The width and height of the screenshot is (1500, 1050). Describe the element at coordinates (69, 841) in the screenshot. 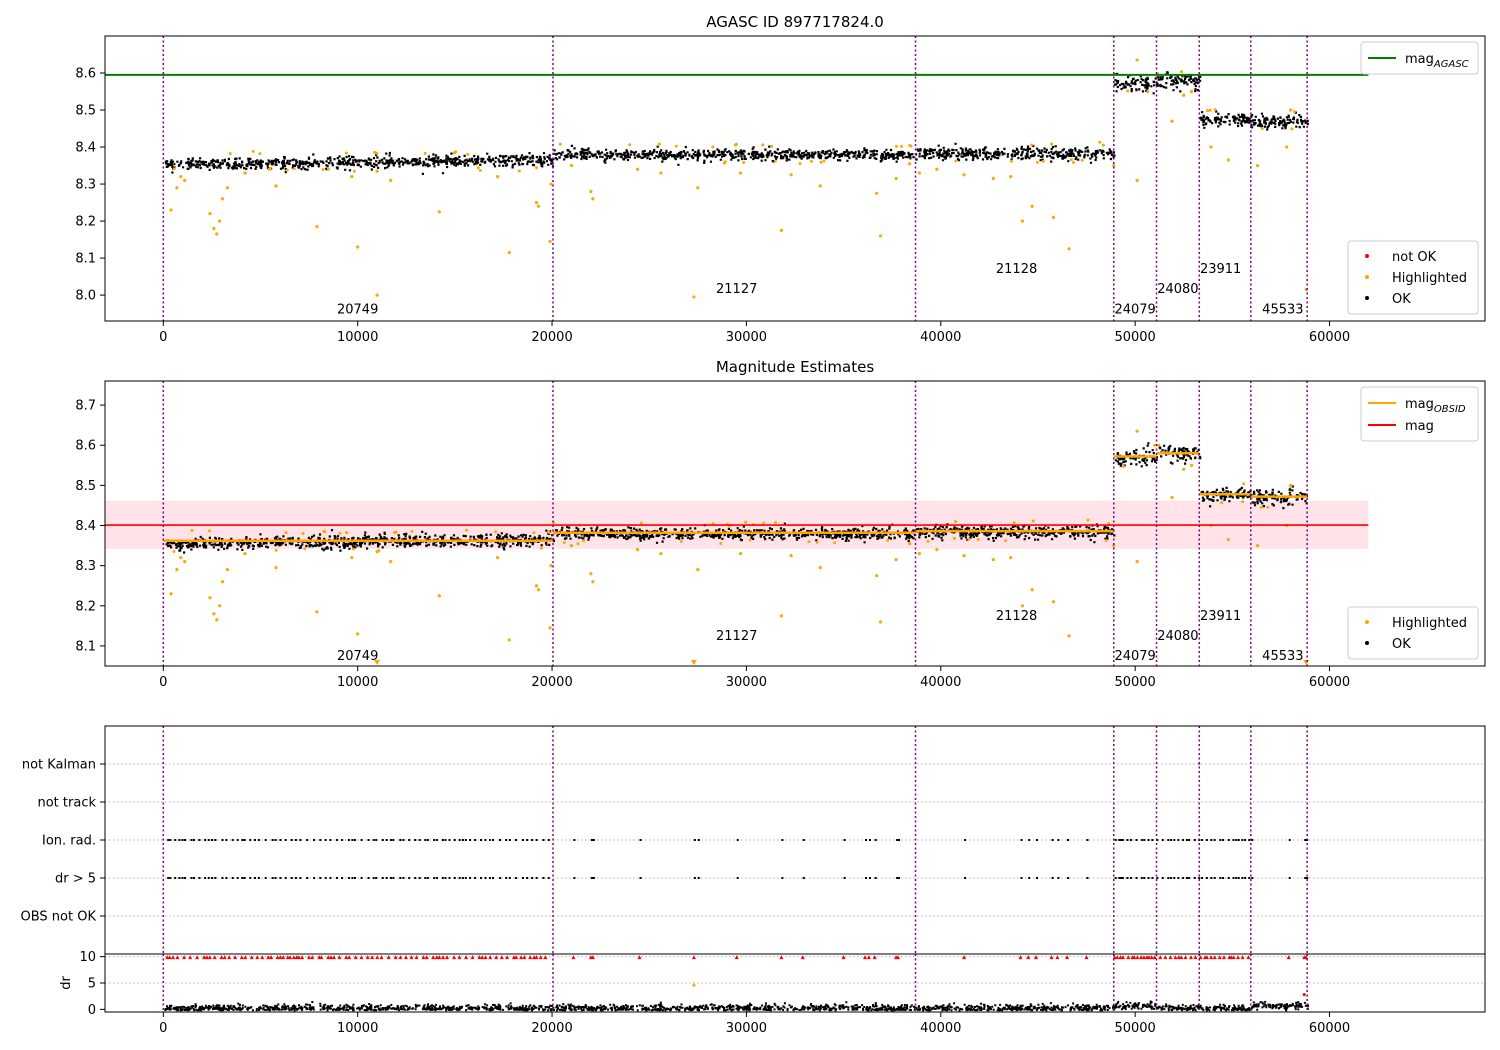

I see `flags-category-label: Ion. rad.` at that location.